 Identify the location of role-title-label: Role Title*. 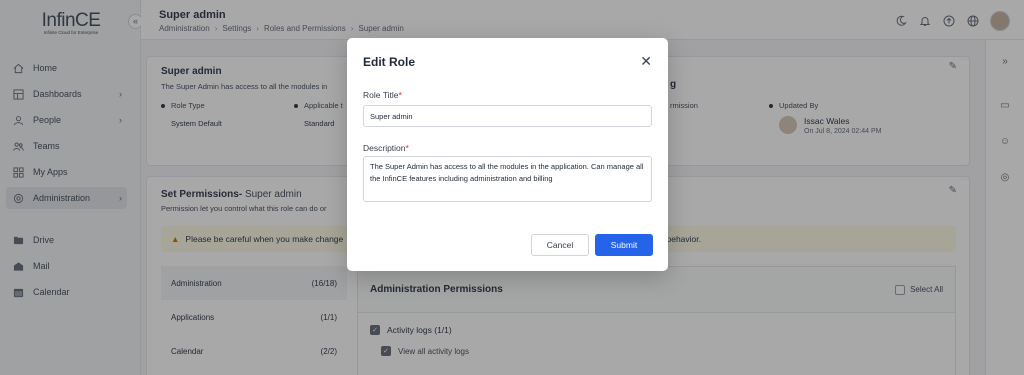
(382, 95).